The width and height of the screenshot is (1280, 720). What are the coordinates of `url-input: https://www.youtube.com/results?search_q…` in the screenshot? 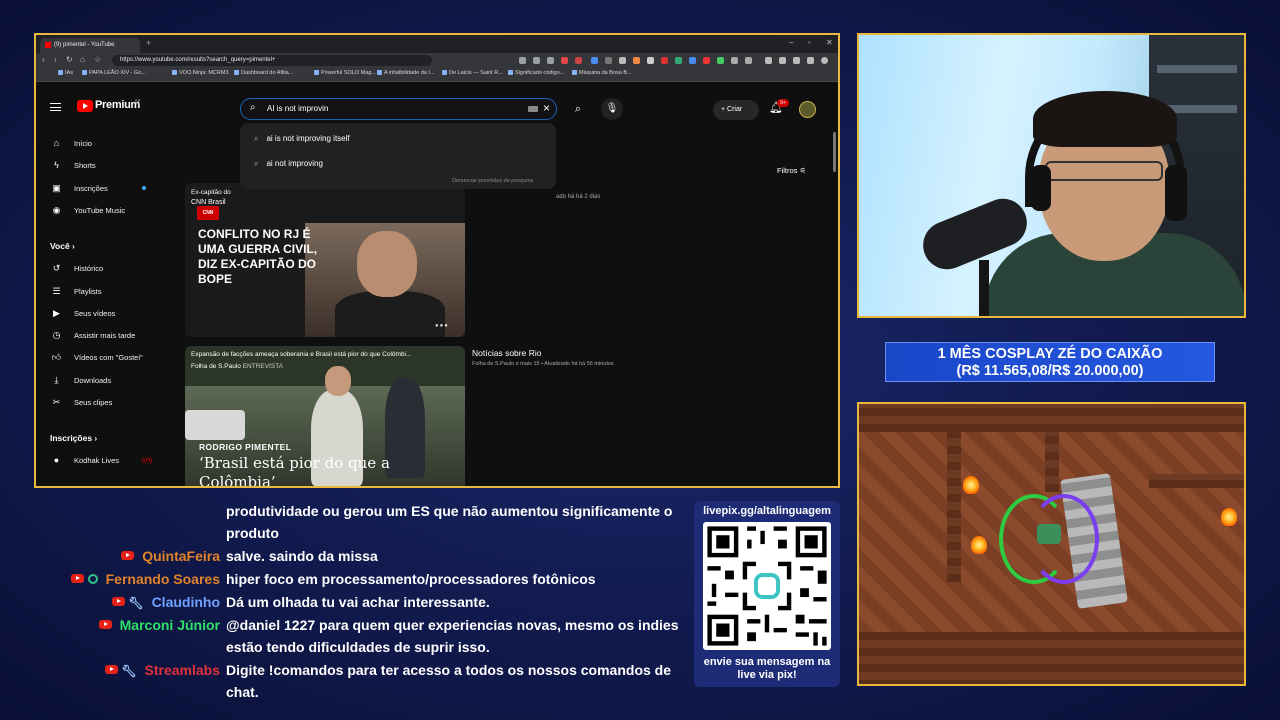 It's located at (272, 60).